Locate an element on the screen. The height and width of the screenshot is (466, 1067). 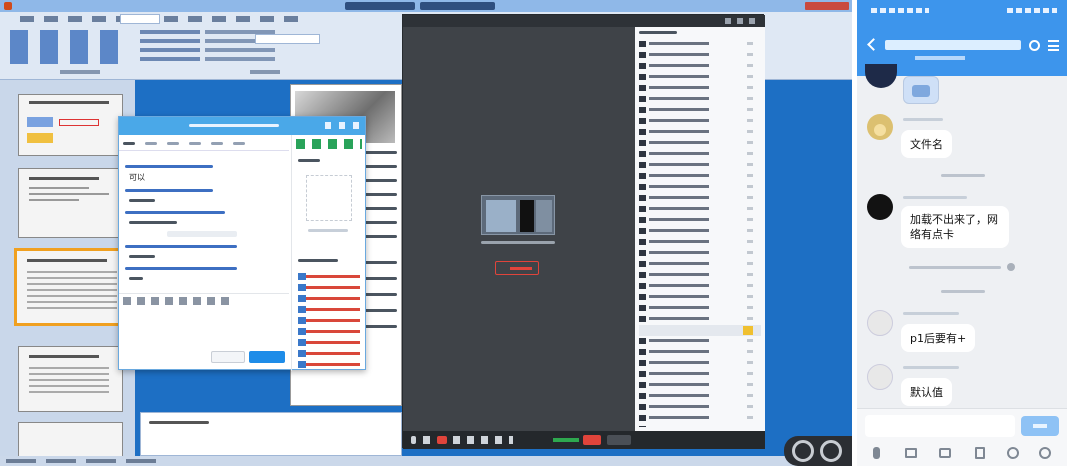
participant-highlight is located at coordinates (748, 330).